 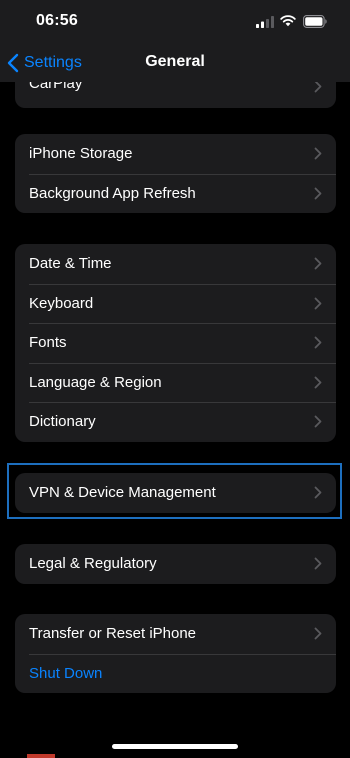 I want to click on home-indicator, so click(x=175, y=746).